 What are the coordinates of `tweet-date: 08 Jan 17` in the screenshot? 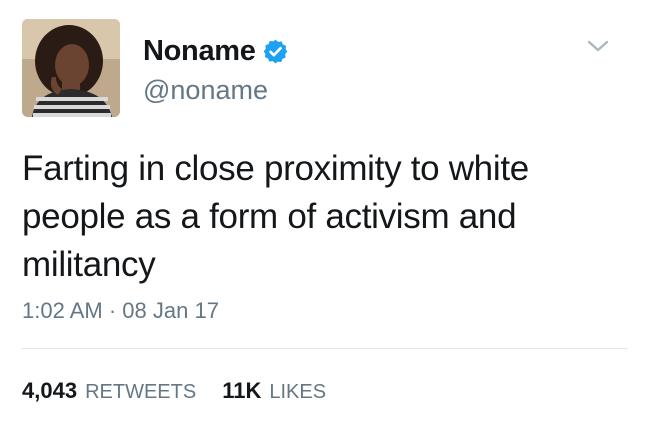 It's located at (170, 310).